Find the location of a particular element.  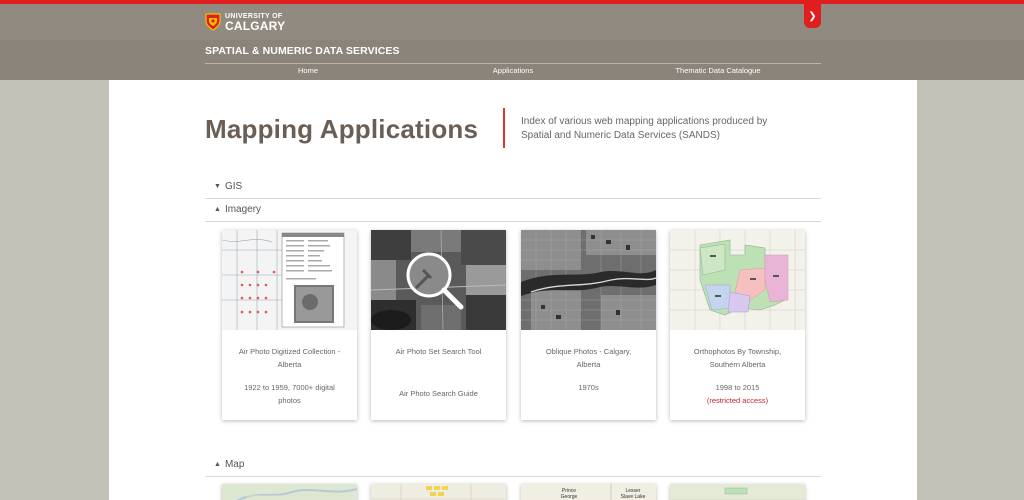

header-top-band is located at coordinates (512, 22).